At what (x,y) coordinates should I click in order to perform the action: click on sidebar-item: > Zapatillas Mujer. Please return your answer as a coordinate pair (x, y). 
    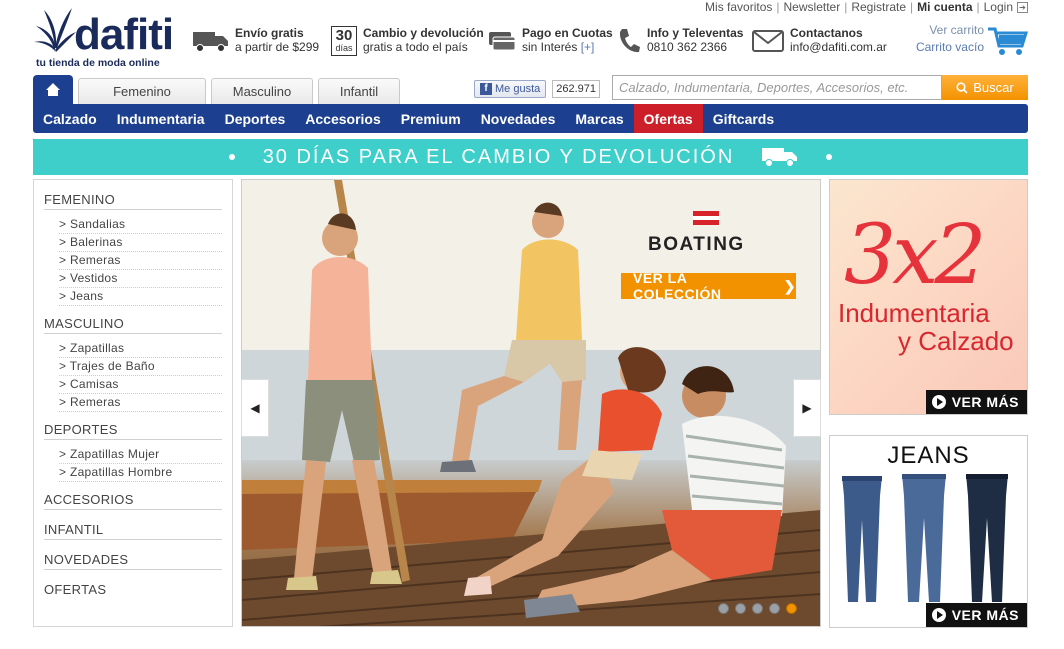
    Looking at the image, I should click on (140, 455).